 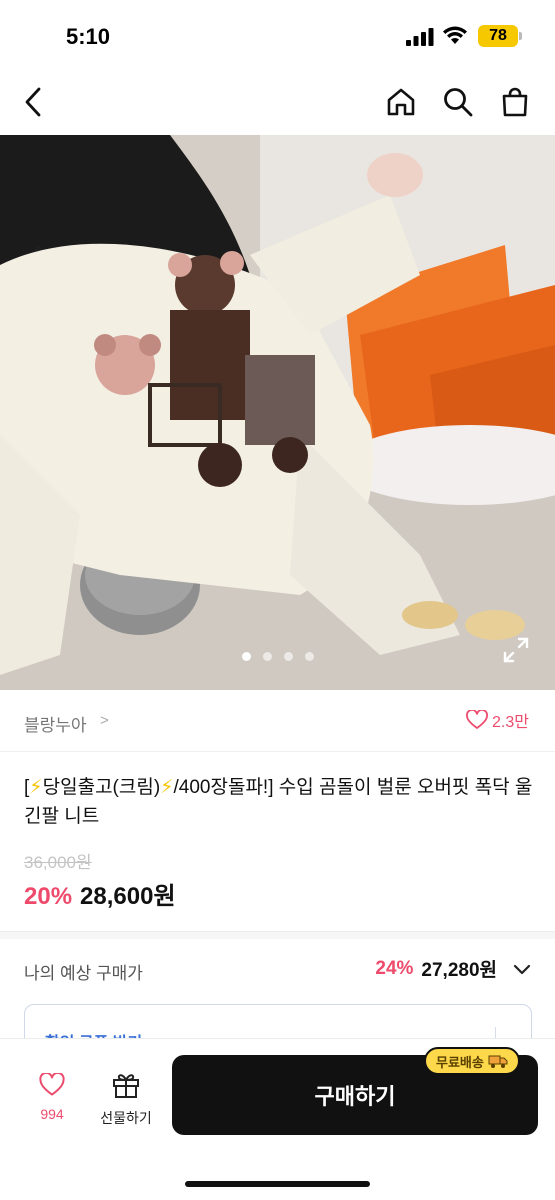 I want to click on title-part1: 당일출고(크림), so click(x=101, y=787).